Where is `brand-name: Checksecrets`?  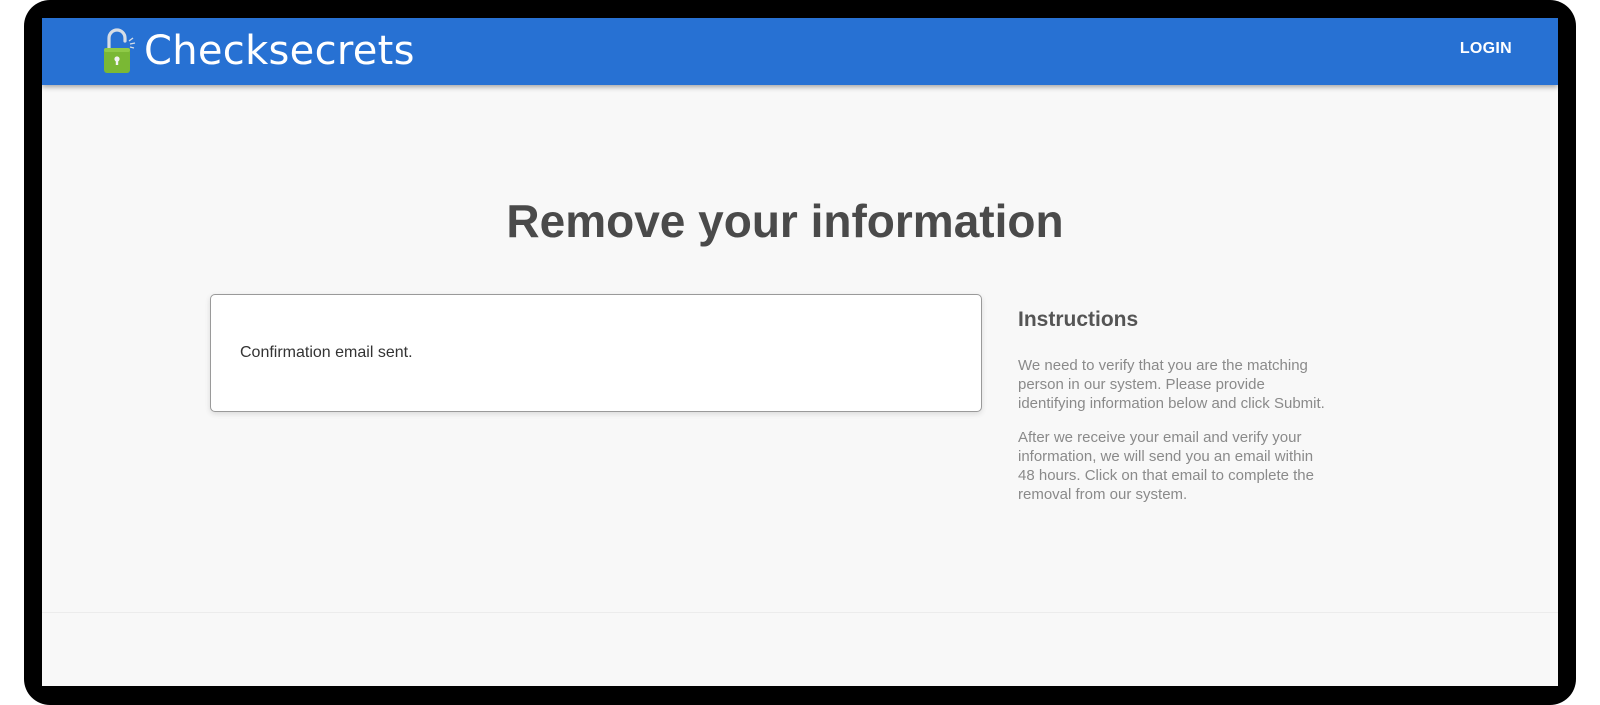
brand-name: Checksecrets is located at coordinates (279, 51).